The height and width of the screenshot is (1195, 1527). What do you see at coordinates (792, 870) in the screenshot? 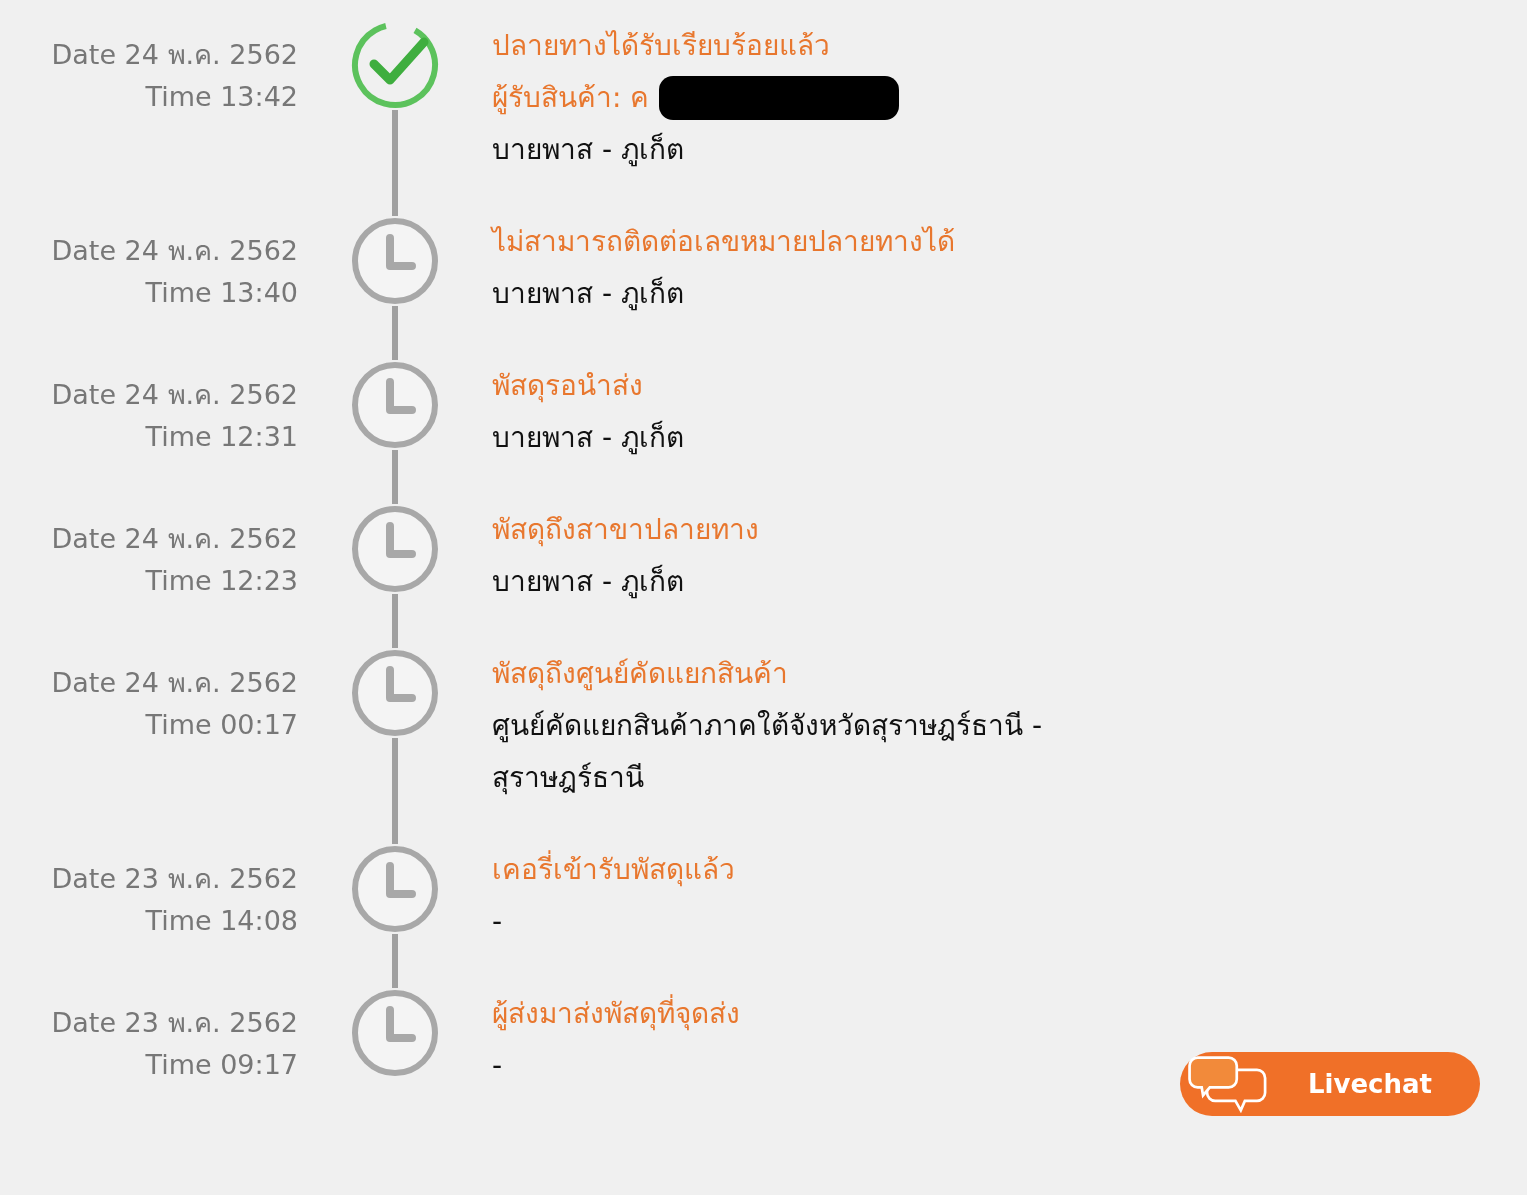
I see `event-status: เคอรี่เข้ารับพัสดุแล้ว` at bounding box center [792, 870].